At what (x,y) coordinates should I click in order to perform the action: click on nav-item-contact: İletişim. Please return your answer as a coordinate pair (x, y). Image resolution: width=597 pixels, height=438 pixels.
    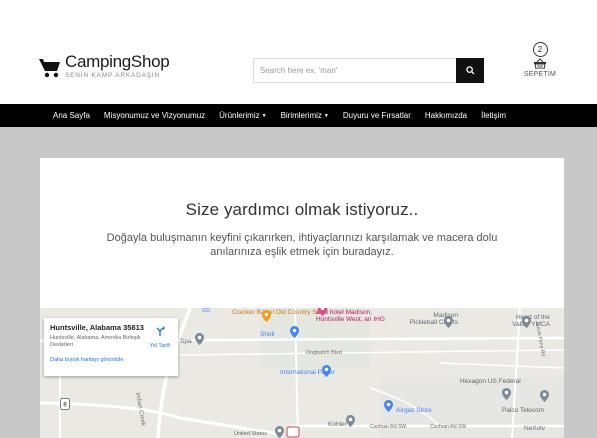
    Looking at the image, I should click on (493, 115).